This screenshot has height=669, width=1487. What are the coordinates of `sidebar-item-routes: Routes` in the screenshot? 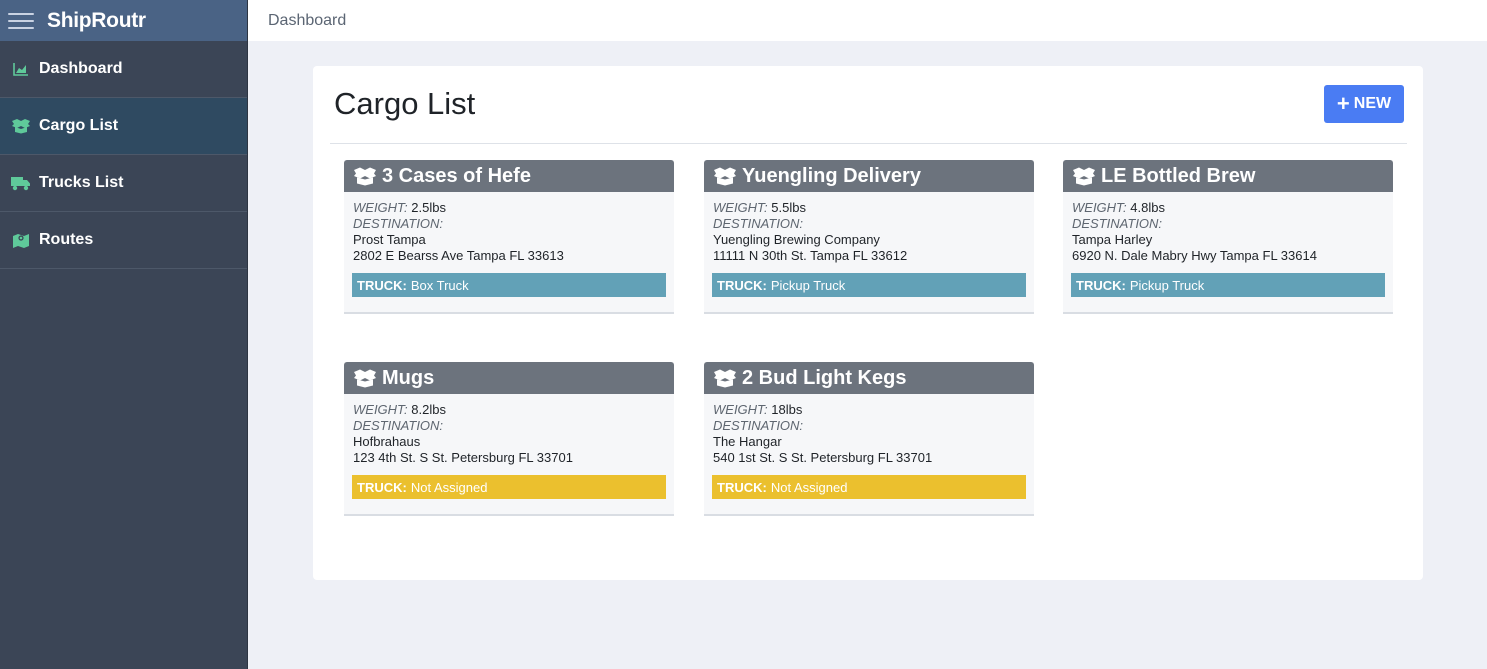 It's located at (123, 240).